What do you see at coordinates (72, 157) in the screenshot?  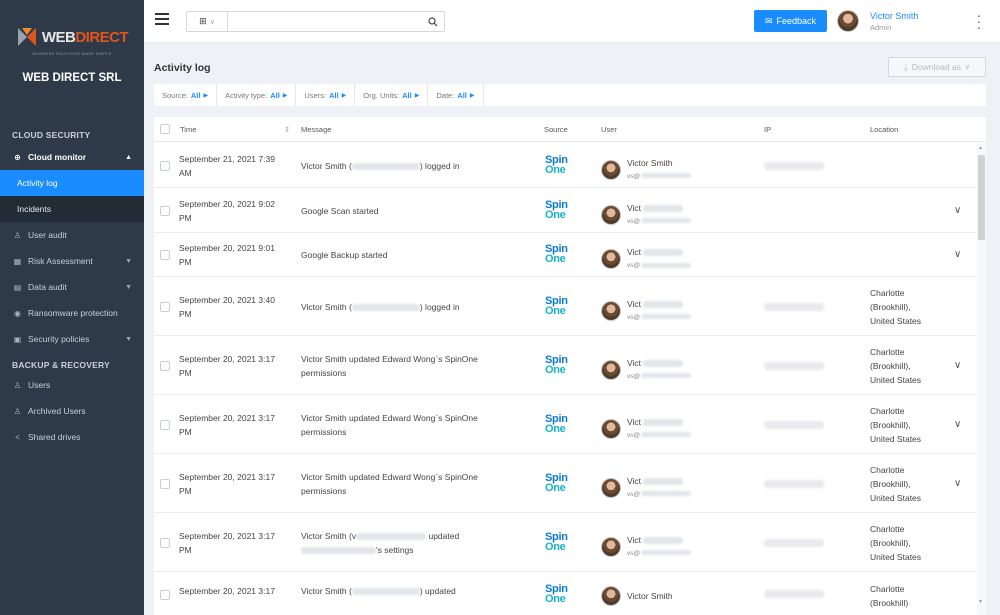 I see `sidebar-item-cloud-monitor: ⊕ Cloud monitor ▲` at bounding box center [72, 157].